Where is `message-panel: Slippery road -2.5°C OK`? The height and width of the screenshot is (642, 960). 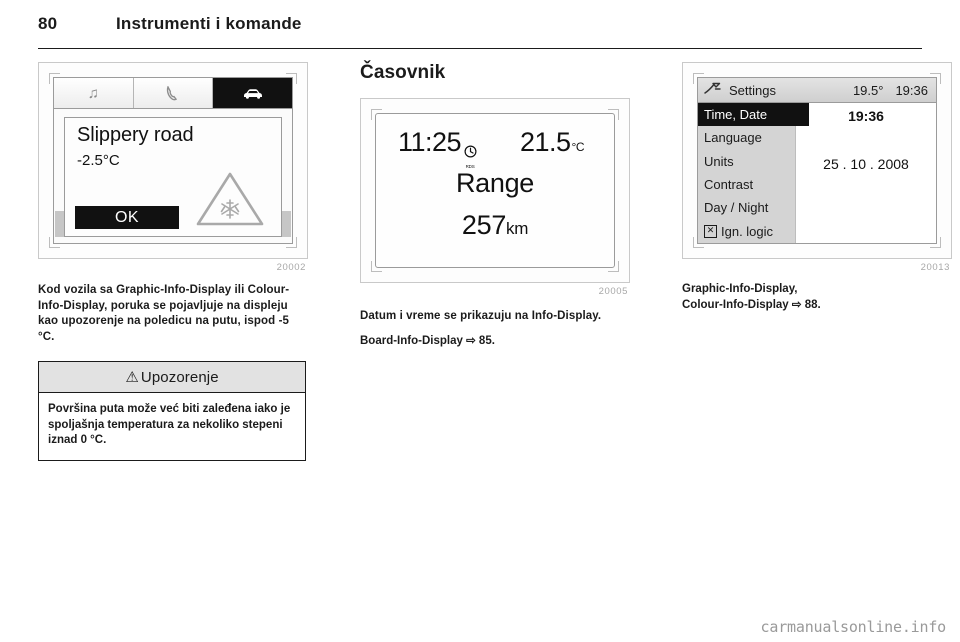
message-panel: Slippery road -2.5°C OK is located at coordinates (173, 177).